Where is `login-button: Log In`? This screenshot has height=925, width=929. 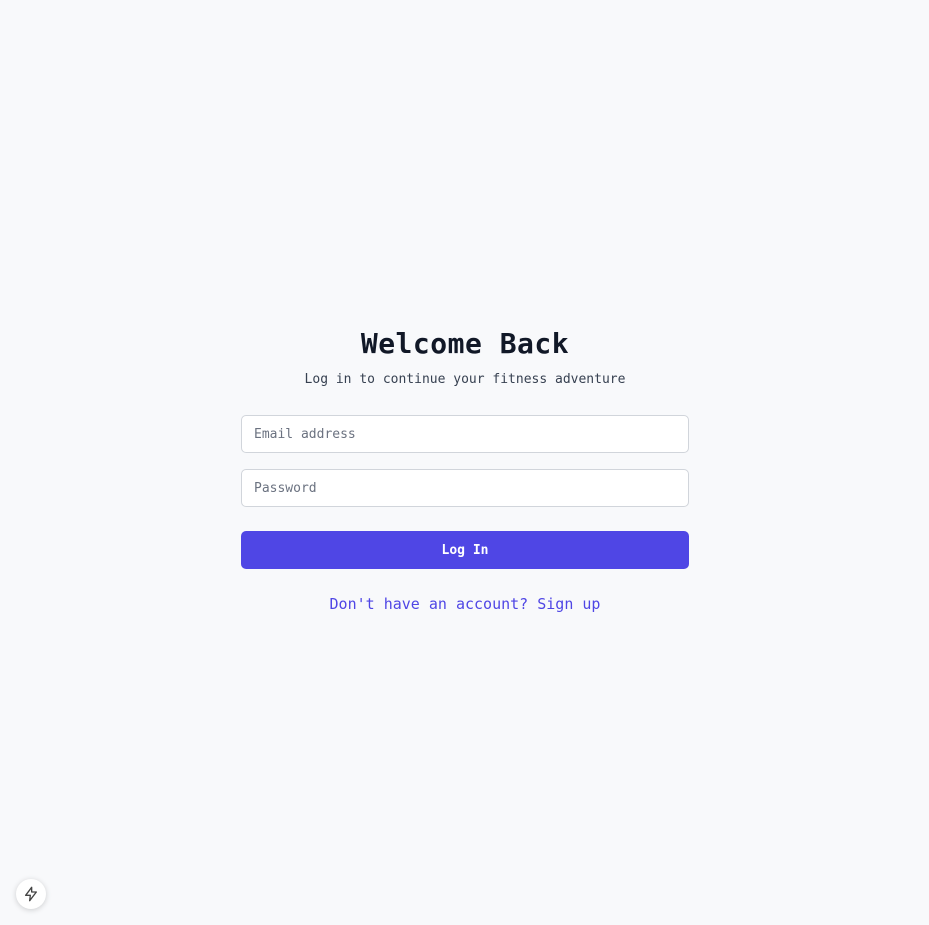 login-button: Log In is located at coordinates (465, 550).